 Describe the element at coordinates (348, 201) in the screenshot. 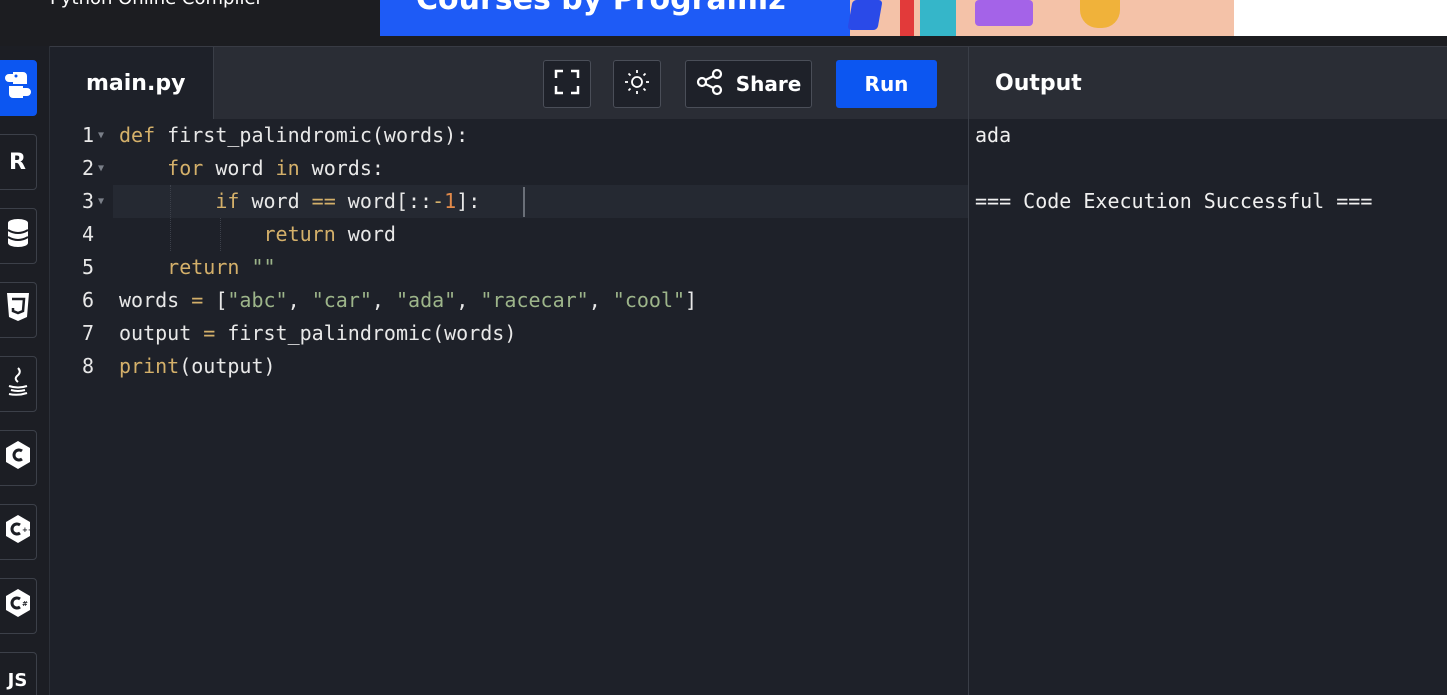

I see `code-text: if word == word[::-1]:` at that location.